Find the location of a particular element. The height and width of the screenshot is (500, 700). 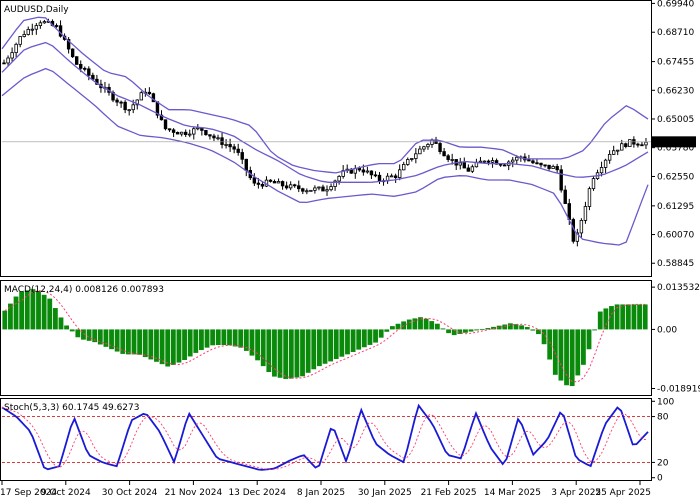

x-tick-label: 3 Apr 2025 is located at coordinates (576, 493).